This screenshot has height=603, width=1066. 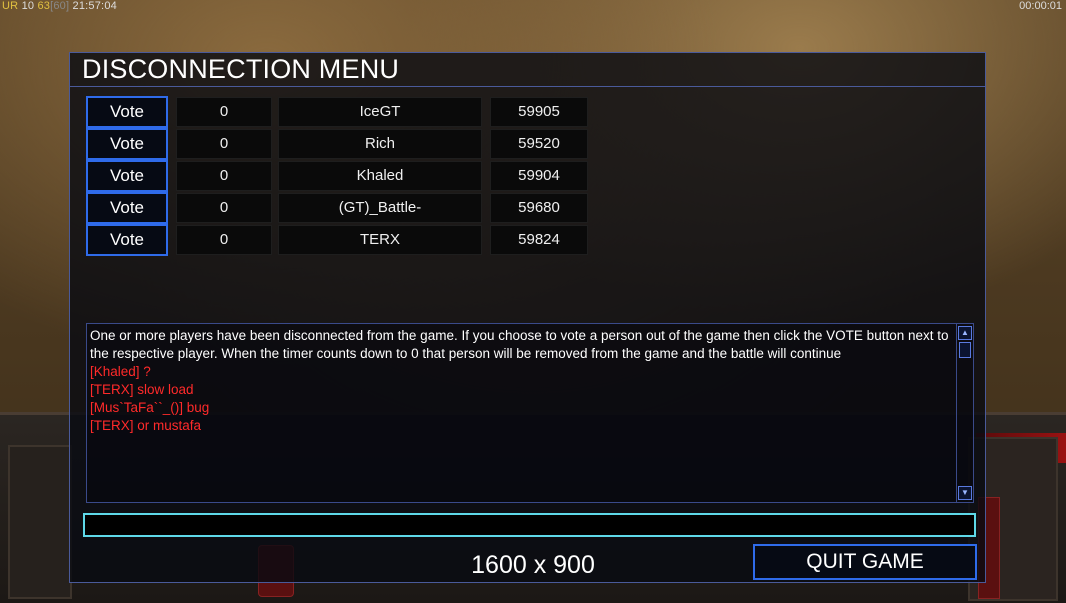 I want to click on player-timeout: 59904, so click(x=539, y=176).